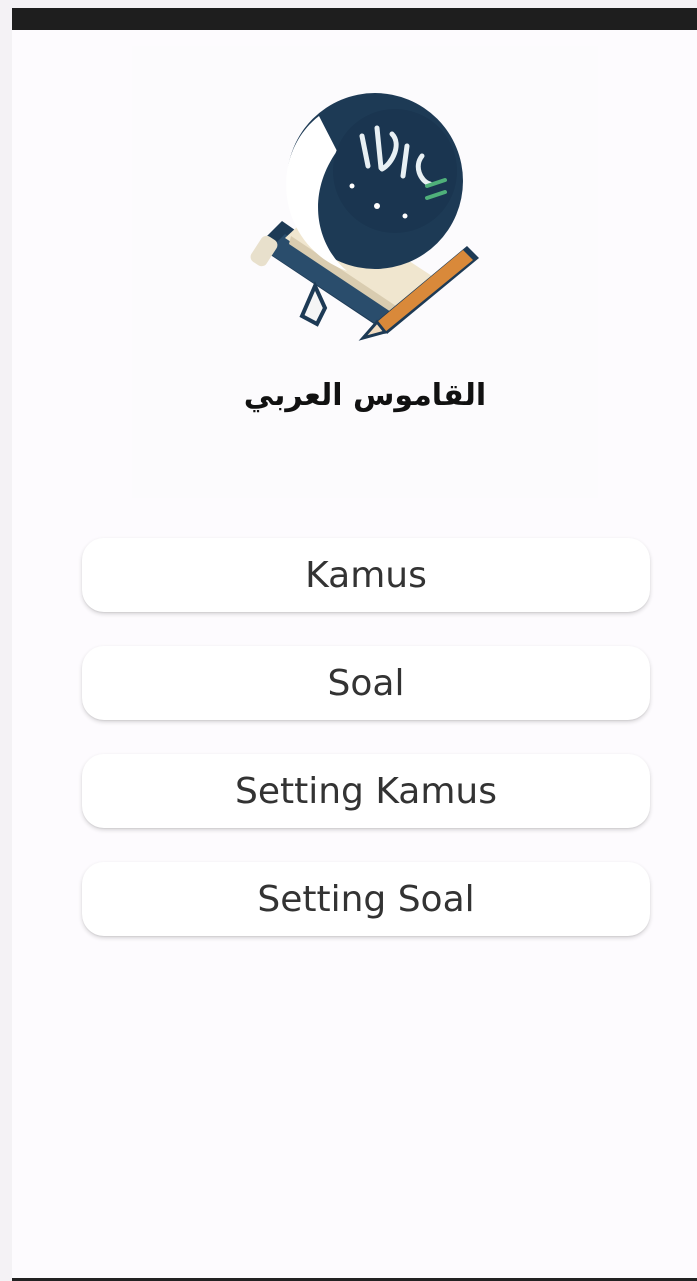  Describe the element at coordinates (366, 899) in the screenshot. I see `setting-soal-button: Setting Soal` at that location.